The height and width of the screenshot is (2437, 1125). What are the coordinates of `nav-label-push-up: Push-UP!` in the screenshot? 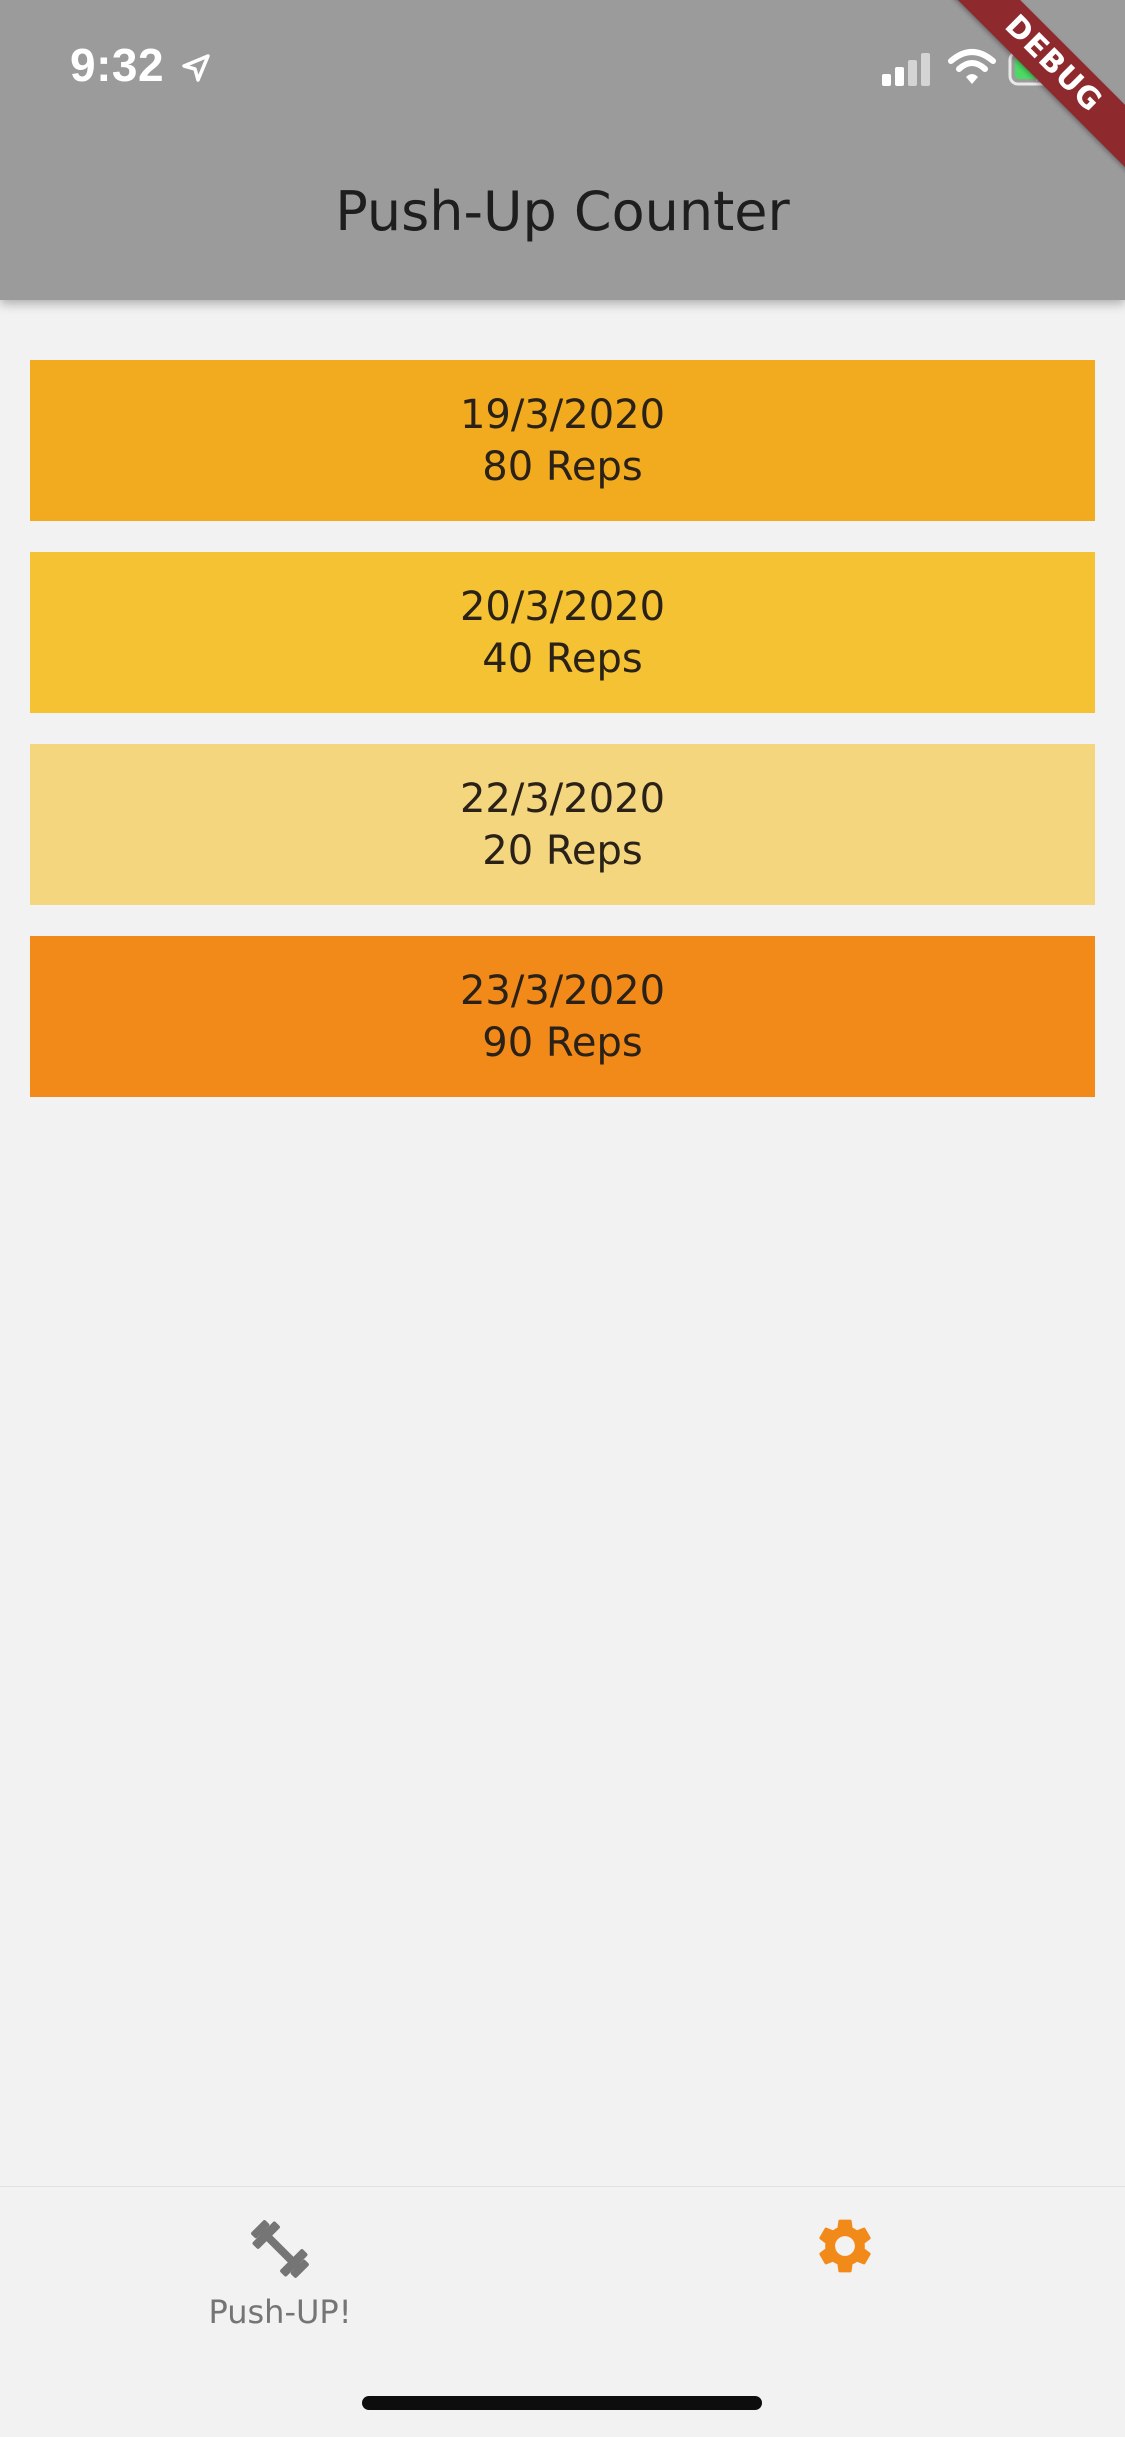 It's located at (280, 2312).